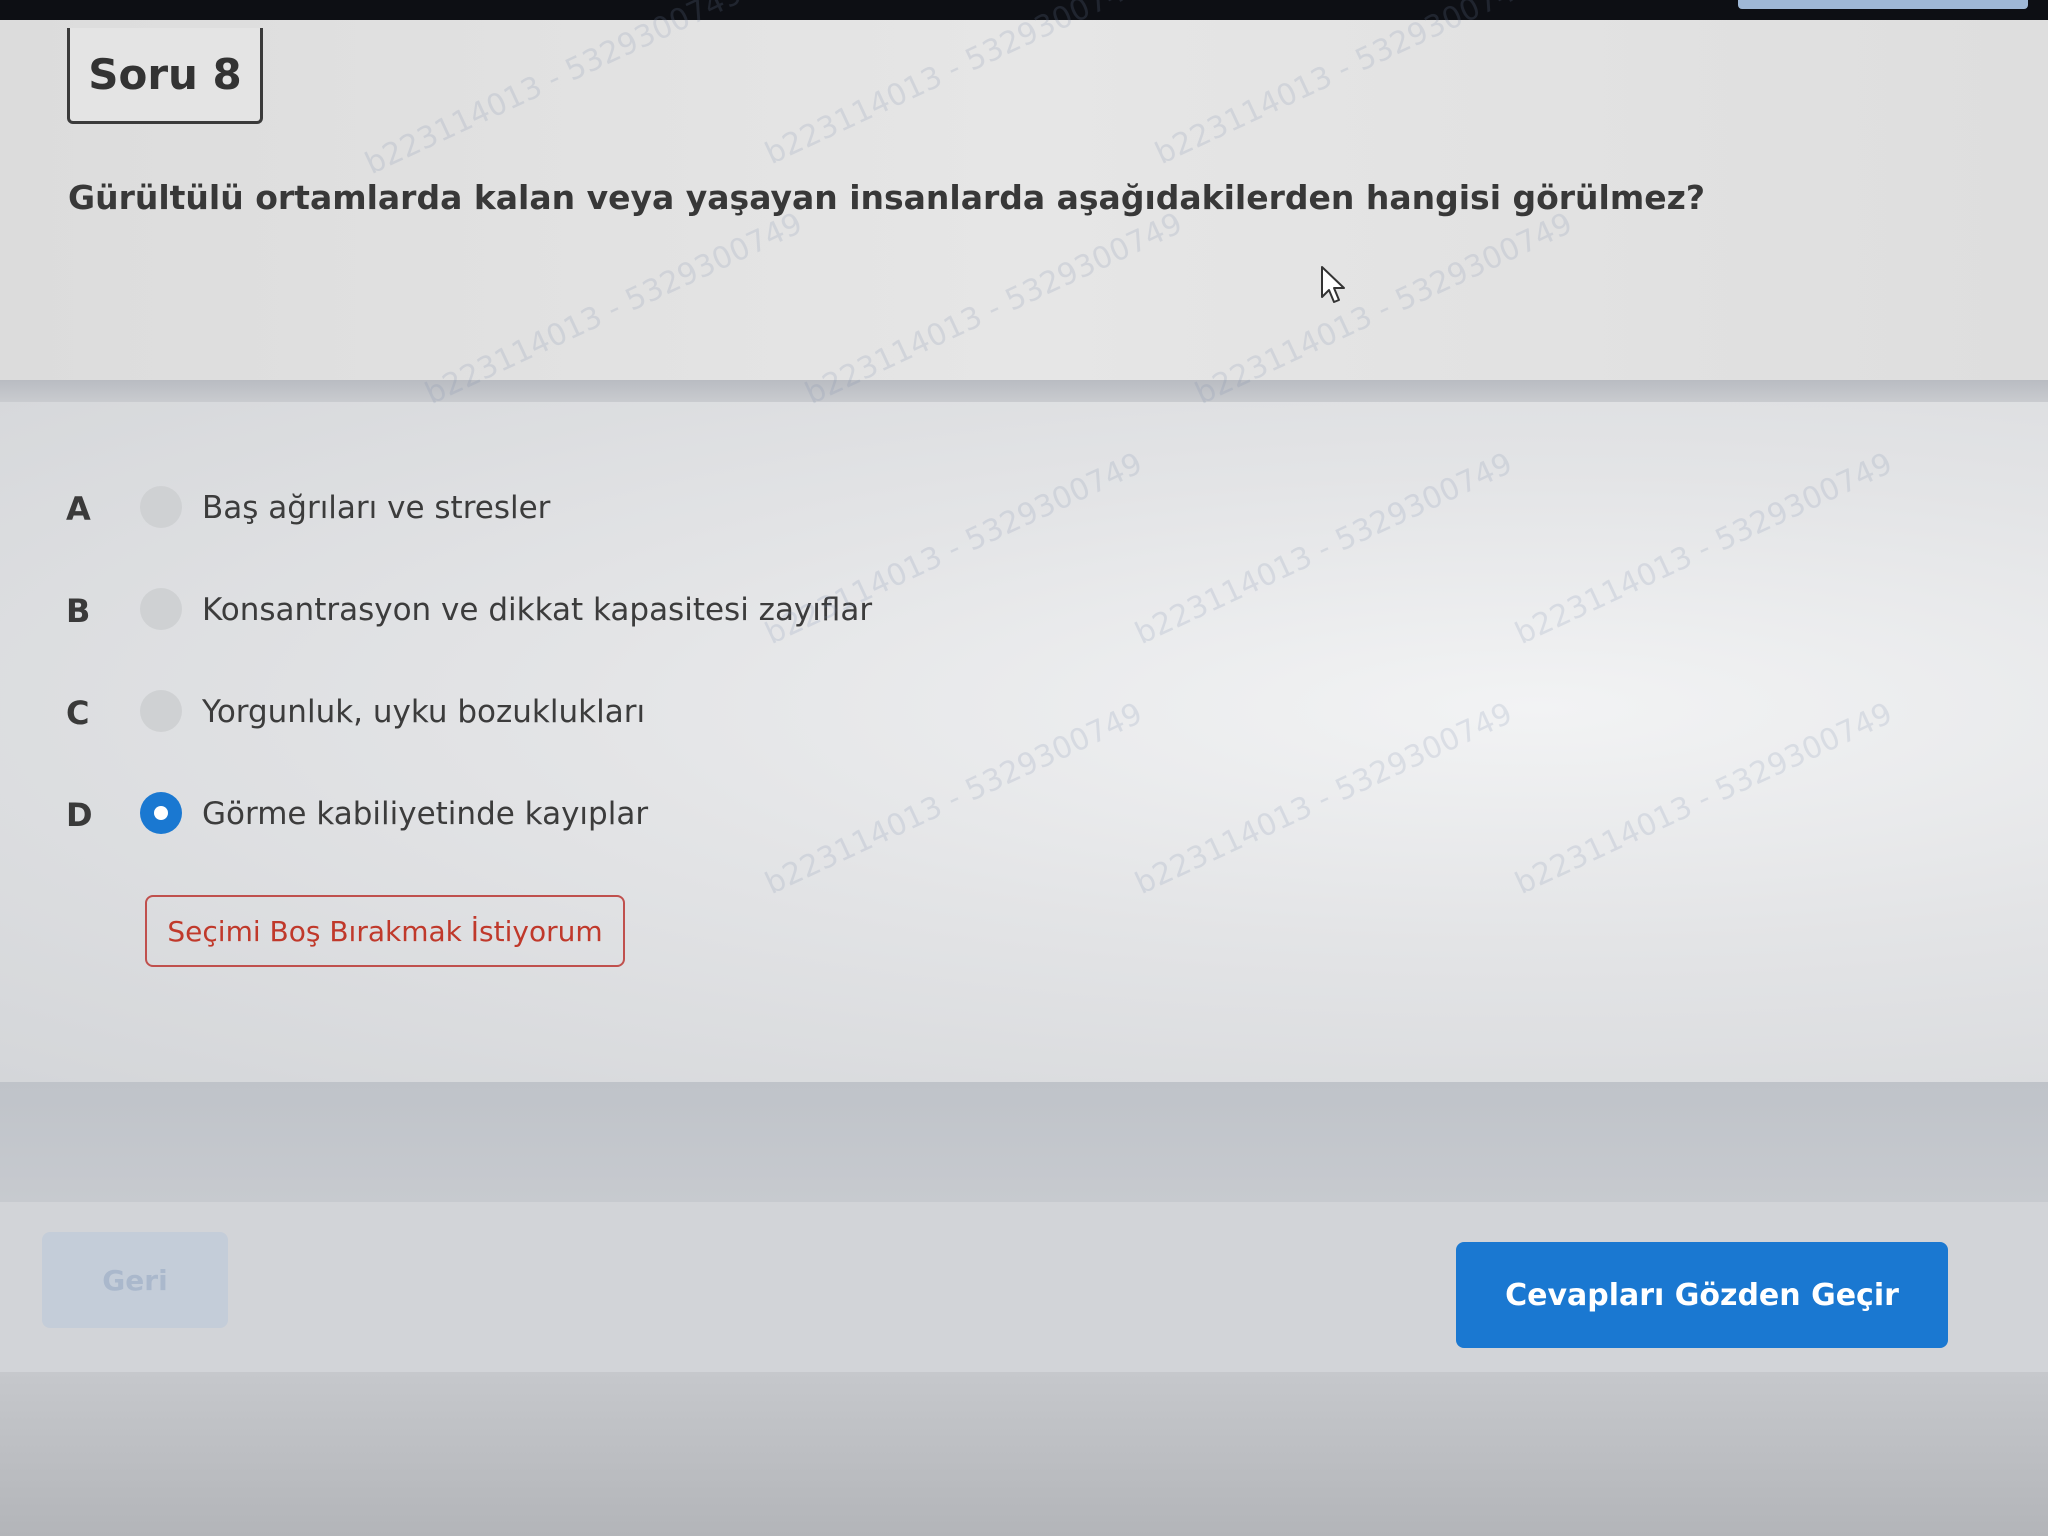 This screenshot has width=2048, height=1536. What do you see at coordinates (79, 815) in the screenshot?
I see `option-letter: D` at bounding box center [79, 815].